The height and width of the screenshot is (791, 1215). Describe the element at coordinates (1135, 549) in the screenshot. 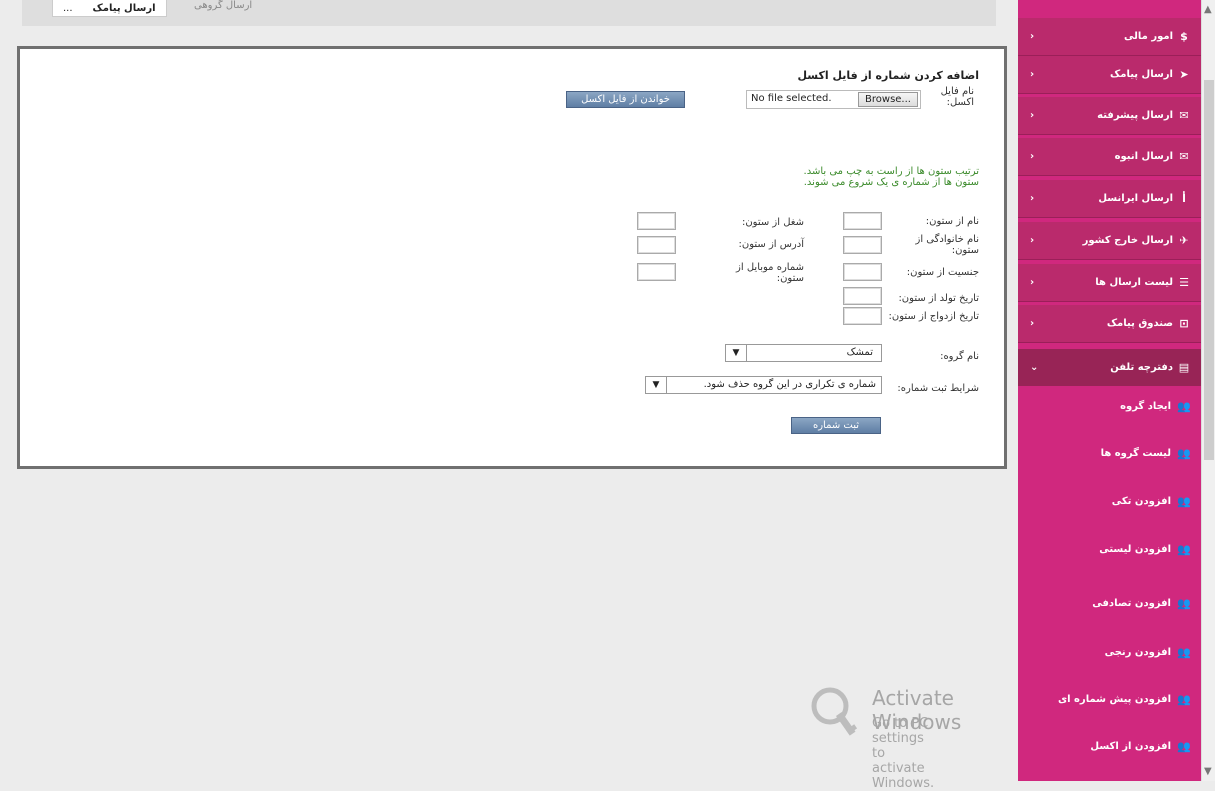

I see `sidebar-subitem-label: افزودن لیستی` at that location.